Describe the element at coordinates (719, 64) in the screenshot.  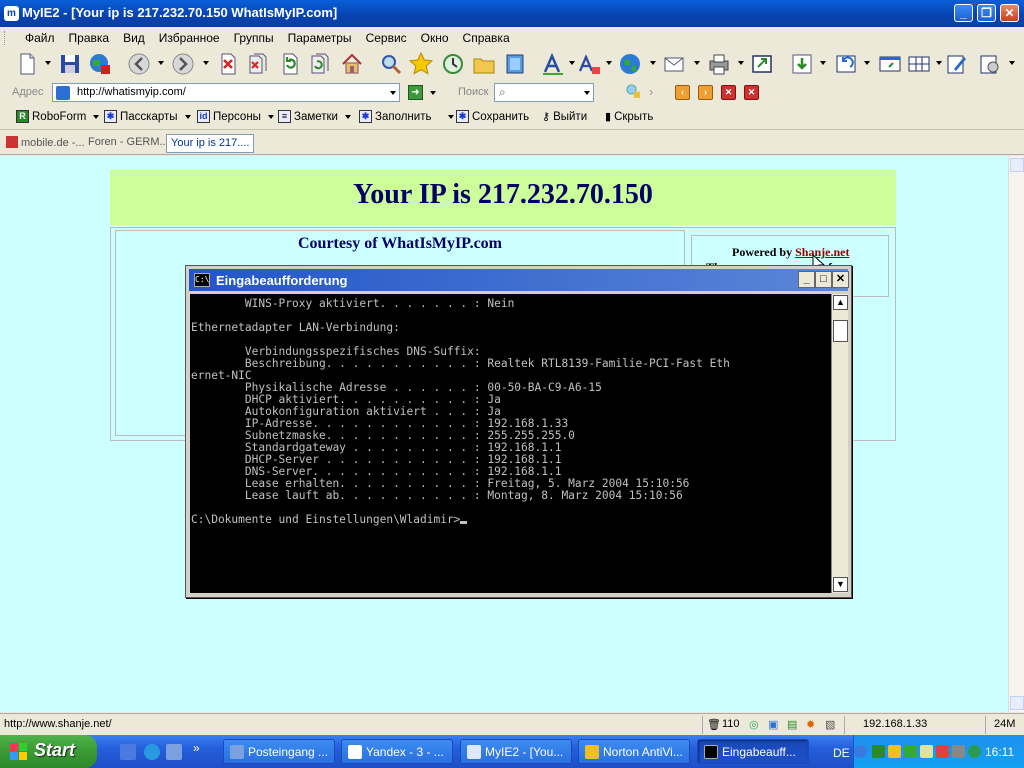
I see `print-icon` at that location.